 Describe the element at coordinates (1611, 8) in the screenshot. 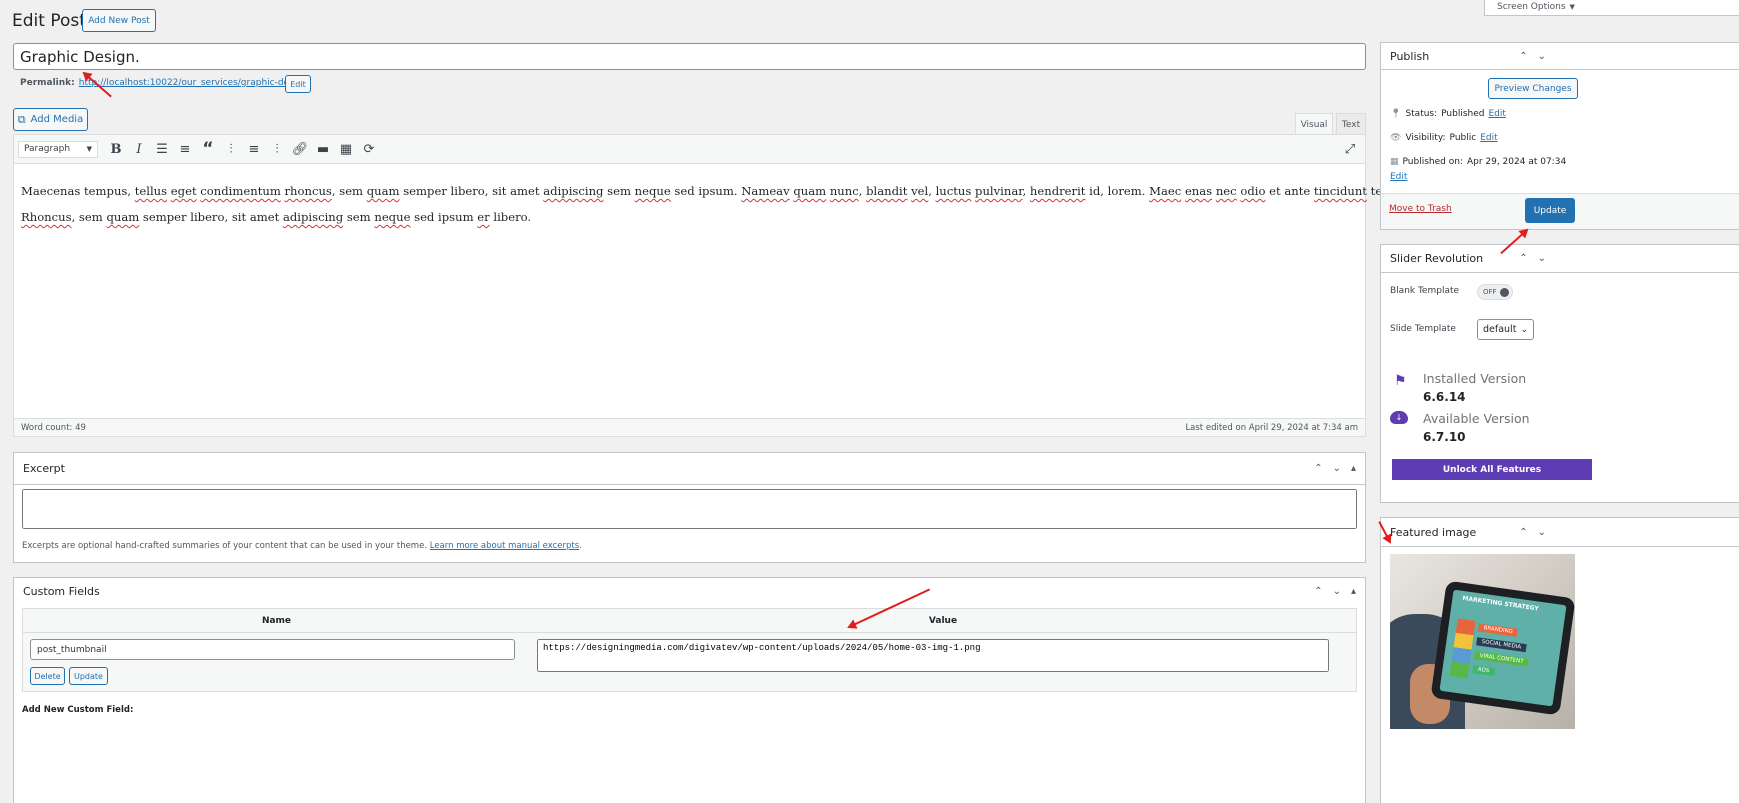

I see `screen-options-button: Screen Options ▼` at that location.